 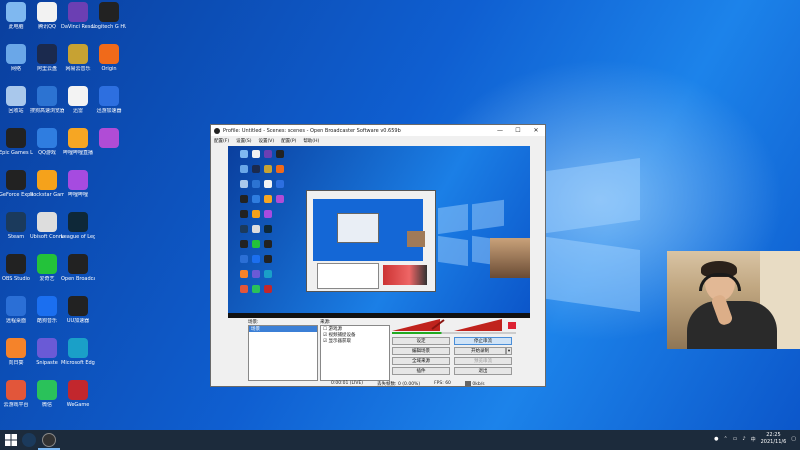 What do you see at coordinates (500, 130) in the screenshot?
I see `minimize-icon: —` at bounding box center [500, 130].